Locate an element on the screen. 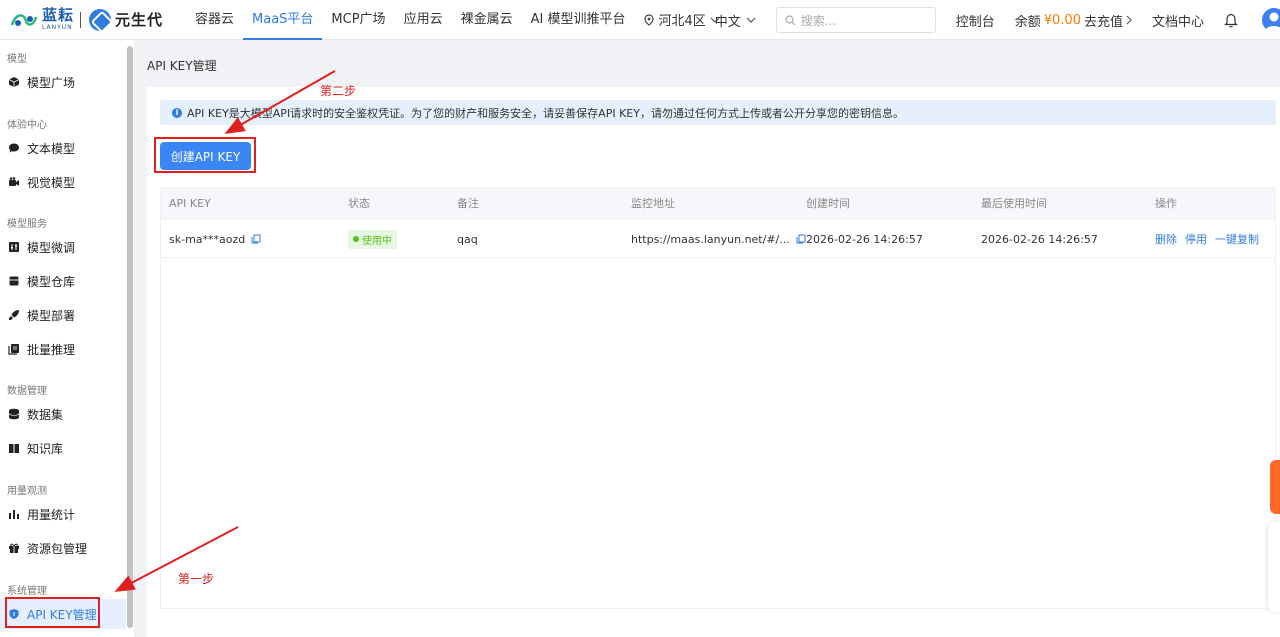 Image resolution: width=1280 pixels, height=637 pixels. balance-widget: 余额 ¥0.00 去充值 is located at coordinates (1073, 20).